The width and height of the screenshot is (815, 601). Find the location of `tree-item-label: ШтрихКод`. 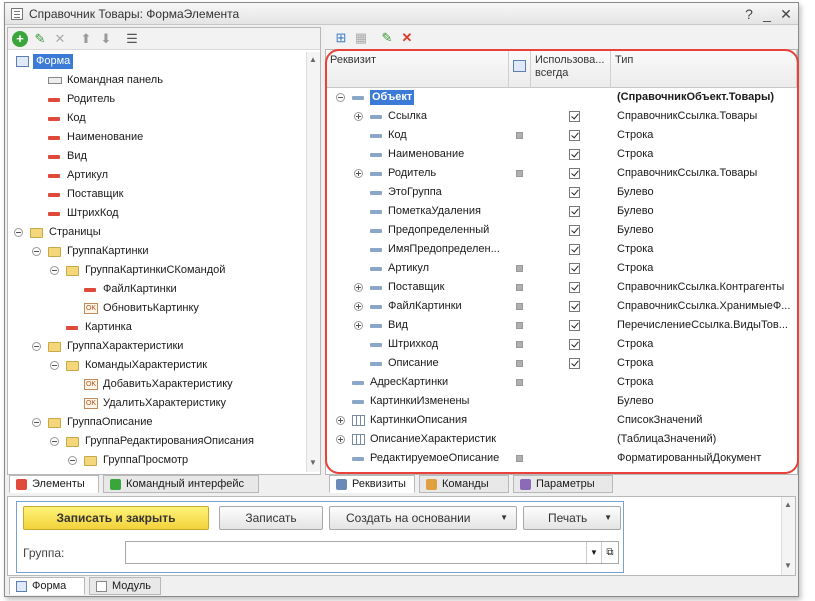

tree-item-label: ШтрихКод is located at coordinates (93, 213).